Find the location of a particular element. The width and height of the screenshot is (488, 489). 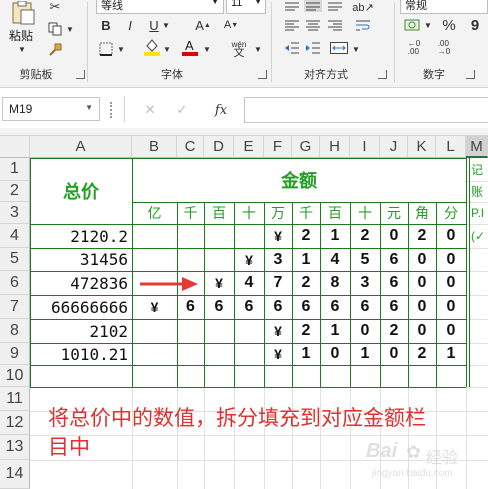

column-header-c: C is located at coordinates (190, 147).